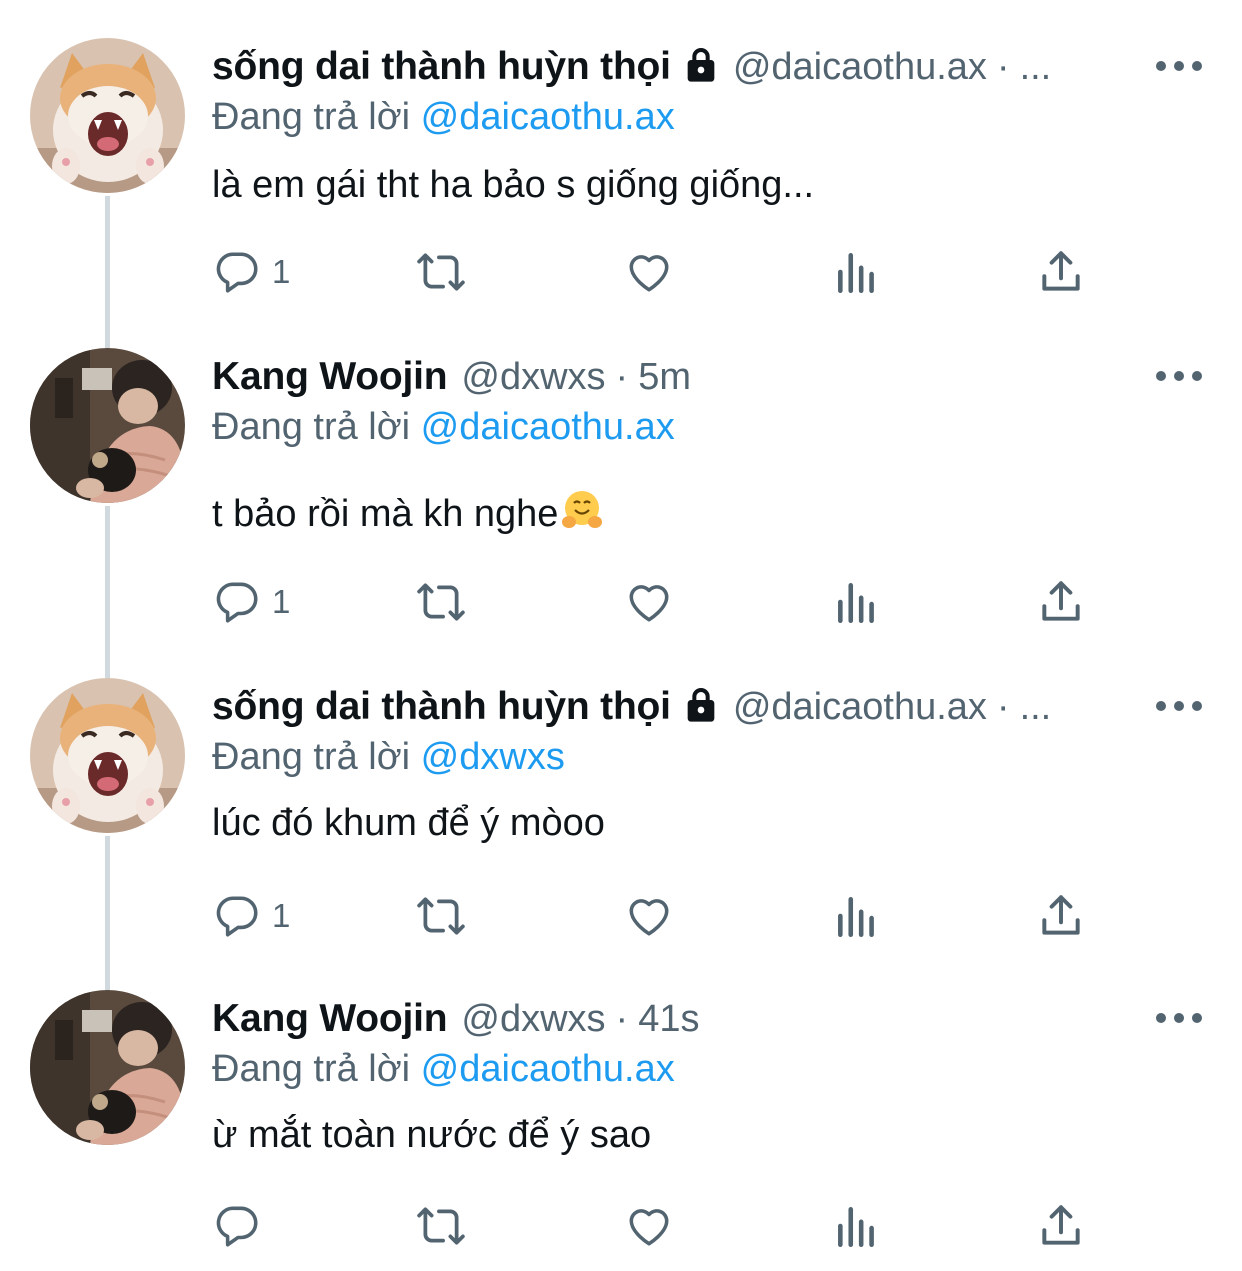 Image resolution: width=1242 pixels, height=1271 pixels. Describe the element at coordinates (668, 1019) in the screenshot. I see `timestamp: 41s` at that location.